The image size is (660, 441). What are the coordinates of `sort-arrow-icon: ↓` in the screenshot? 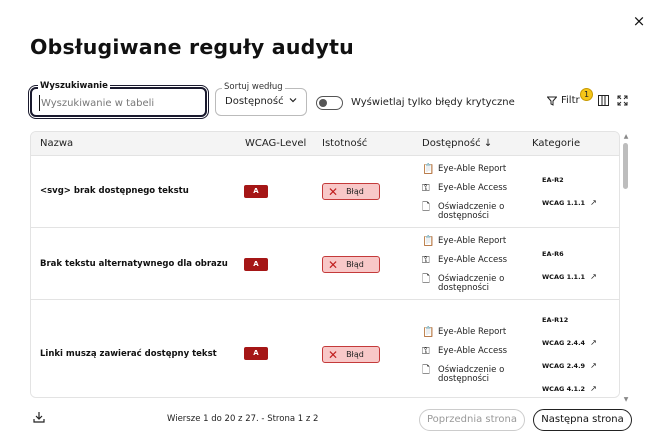 It's located at (488, 143).